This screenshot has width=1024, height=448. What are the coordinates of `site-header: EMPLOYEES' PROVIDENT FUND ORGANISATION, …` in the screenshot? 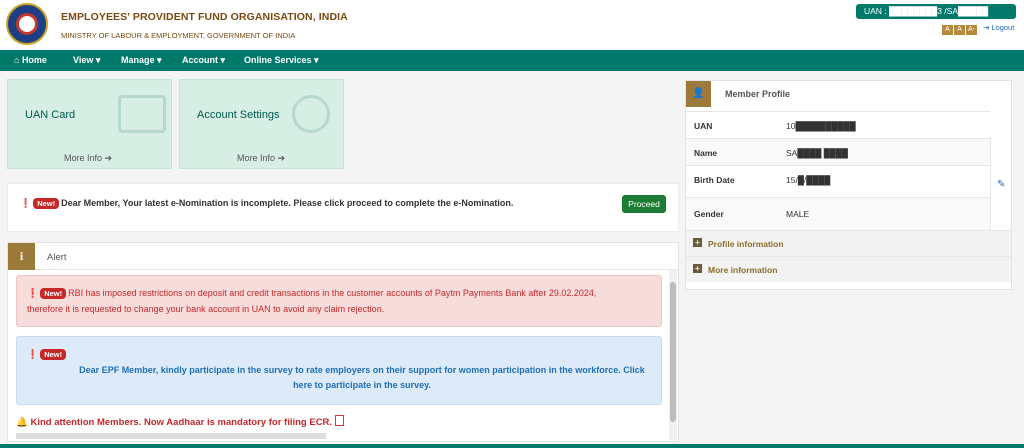 It's located at (512, 25).